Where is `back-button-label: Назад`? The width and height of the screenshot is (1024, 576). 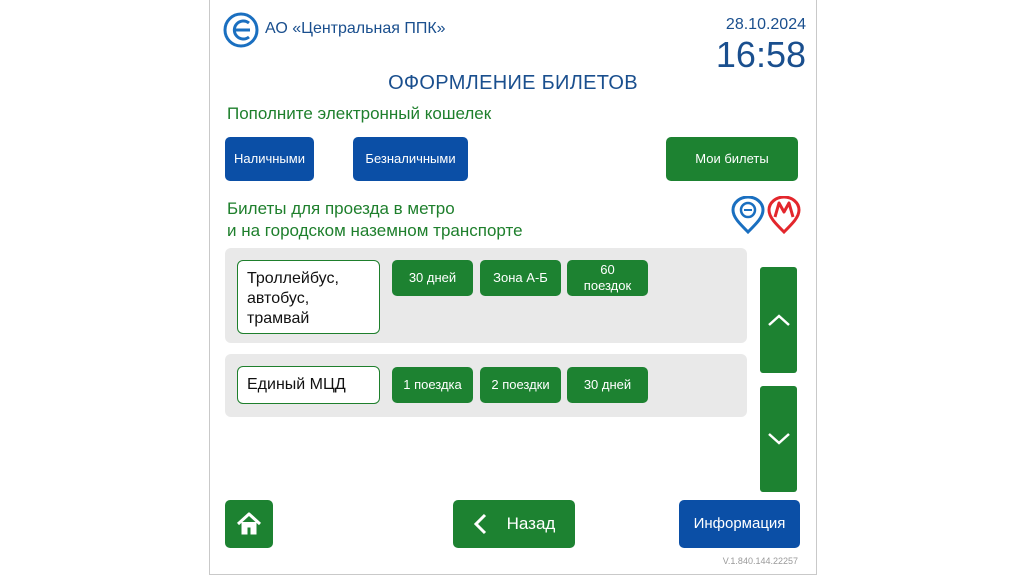 back-button-label: Назад is located at coordinates (531, 523).